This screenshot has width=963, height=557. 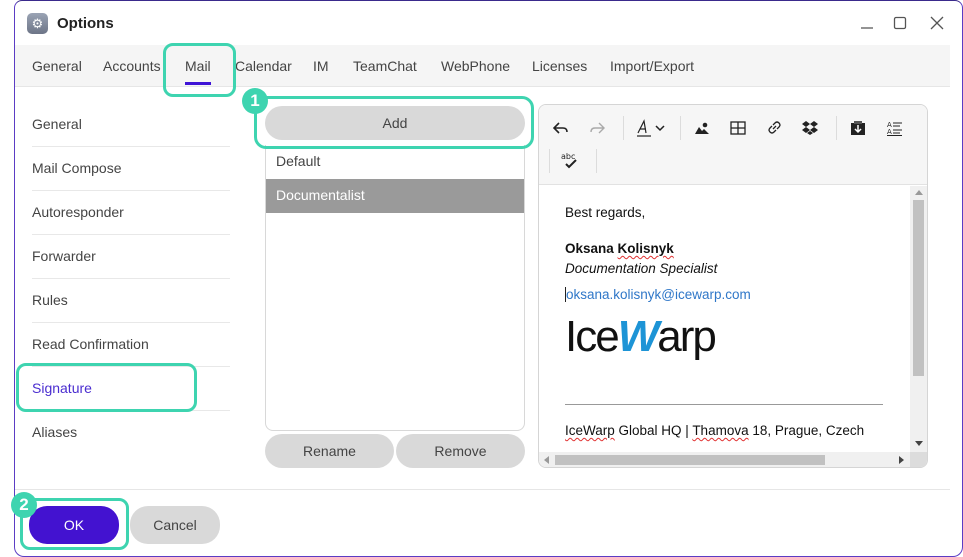 What do you see at coordinates (867, 28) in the screenshot?
I see `minimize-icon` at bounding box center [867, 28].